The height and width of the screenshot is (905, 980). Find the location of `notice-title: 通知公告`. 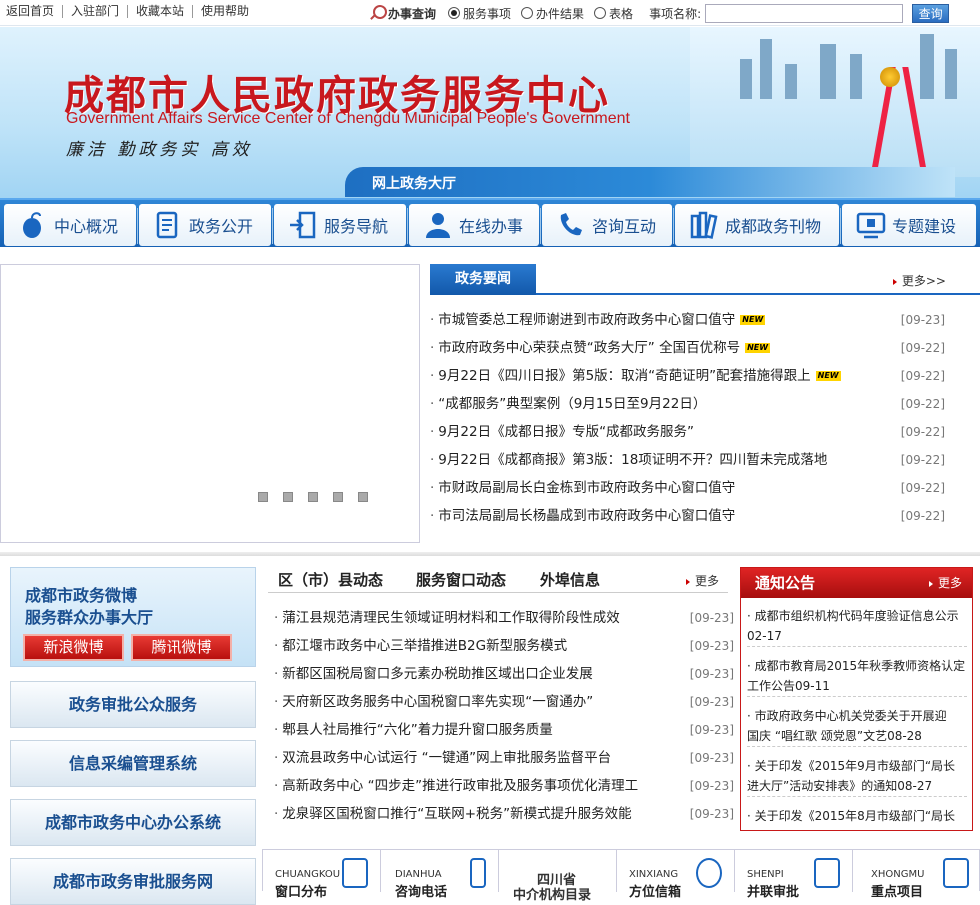

notice-title: 通知公告 is located at coordinates (785, 583).